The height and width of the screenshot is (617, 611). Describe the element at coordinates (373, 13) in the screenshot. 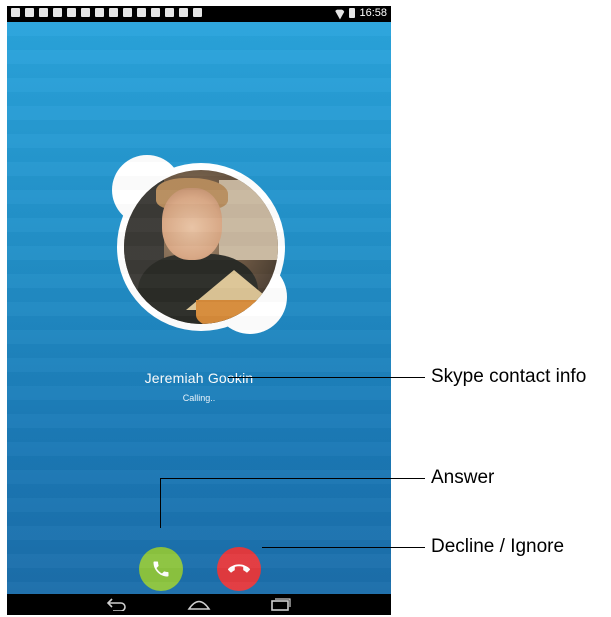

I see `status-time: 16:58` at that location.